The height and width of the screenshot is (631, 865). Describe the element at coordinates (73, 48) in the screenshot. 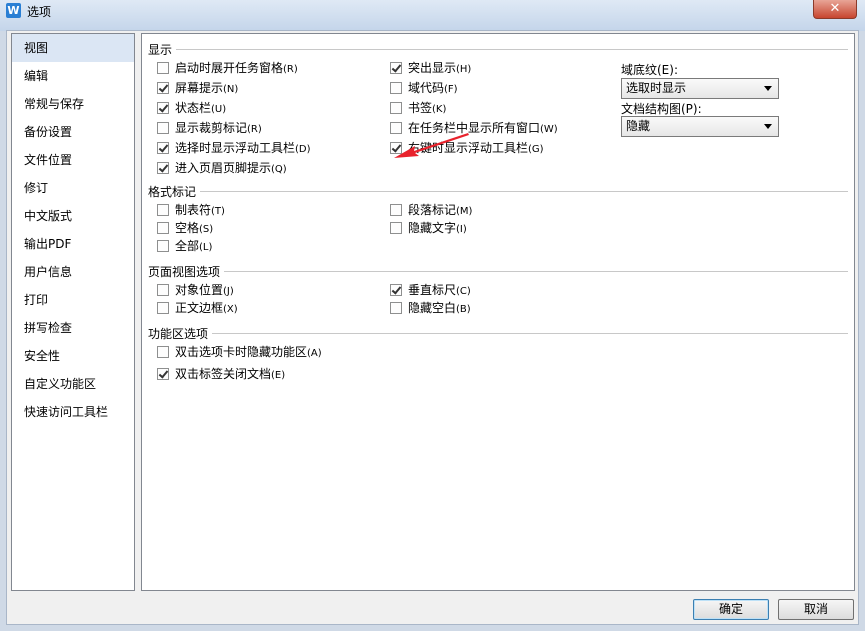

I see `sidebar-item-view: 视图` at that location.